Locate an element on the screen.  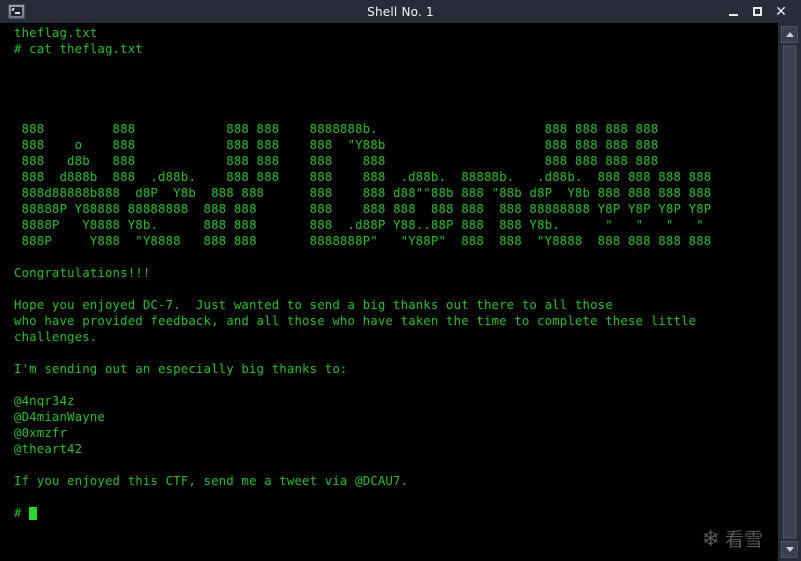
scrollbar-track is located at coordinates (789, 292).